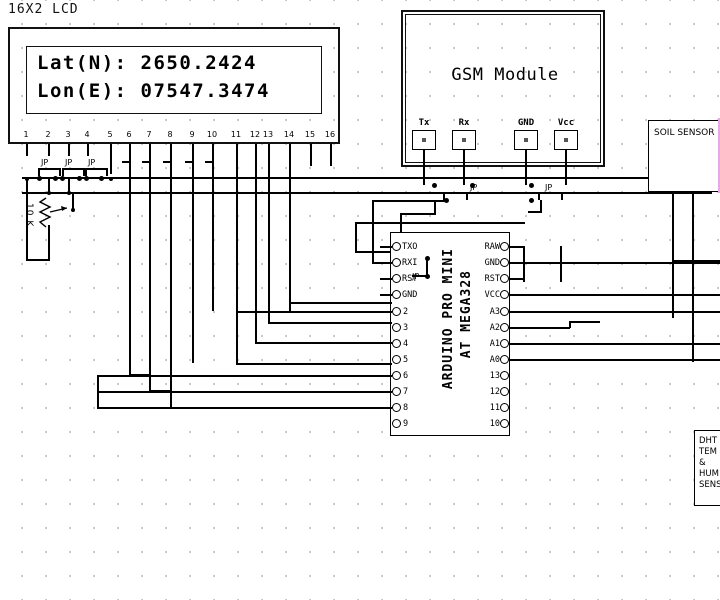 Image resolution: width=720 pixels, height=600 pixels. Describe the element at coordinates (416, 276) in the screenshot. I see `jumper-label-arduino: JP` at that location.